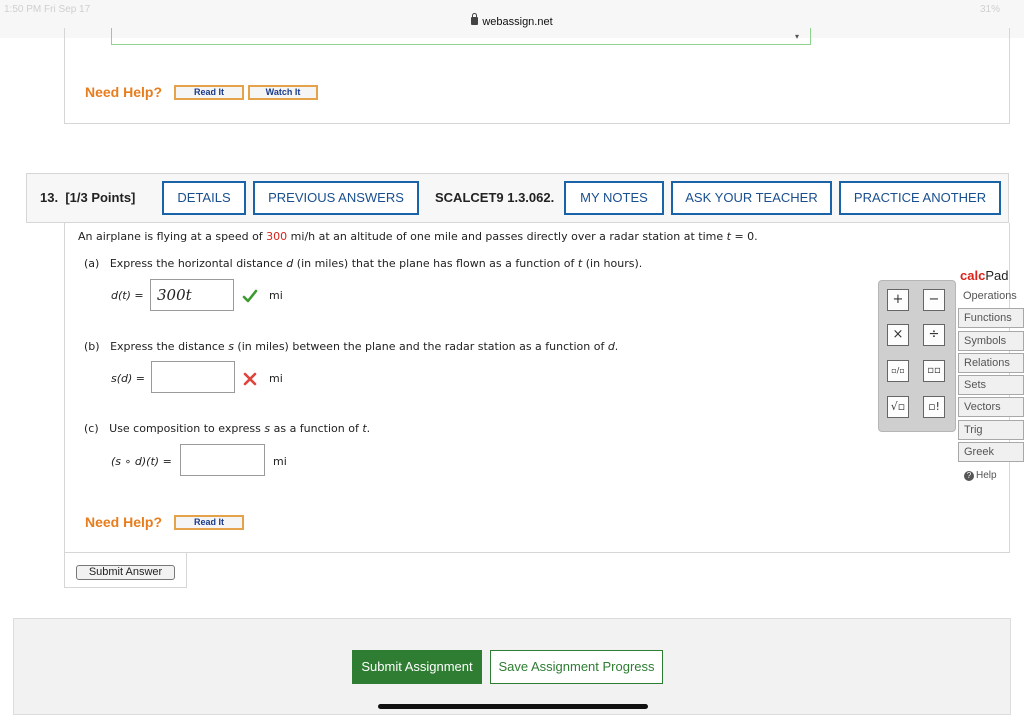 The width and height of the screenshot is (1024, 715). I want to click on lock-icon, so click(475, 19).